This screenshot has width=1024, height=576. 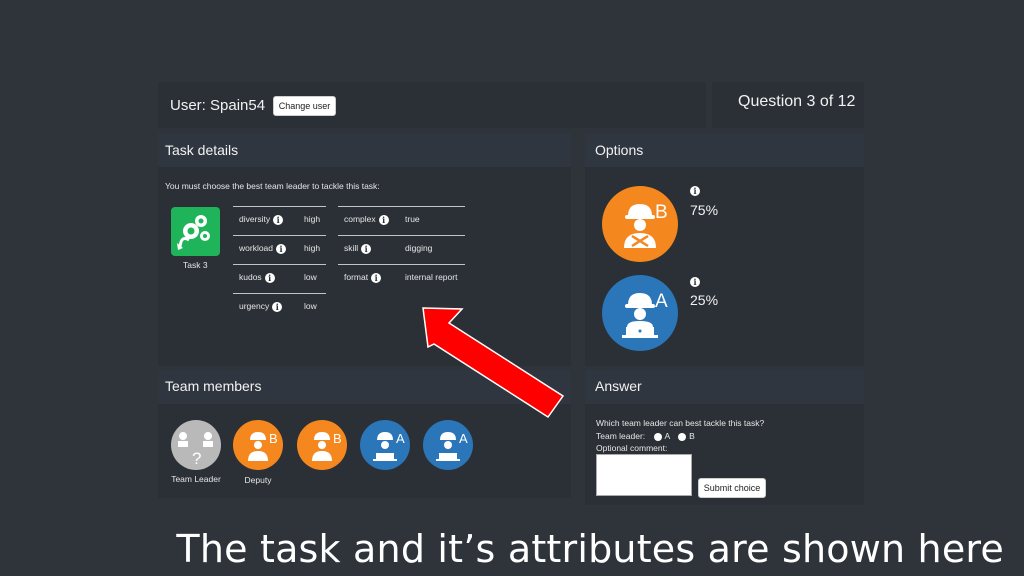 I want to click on options-title: Options, so click(x=619, y=150).